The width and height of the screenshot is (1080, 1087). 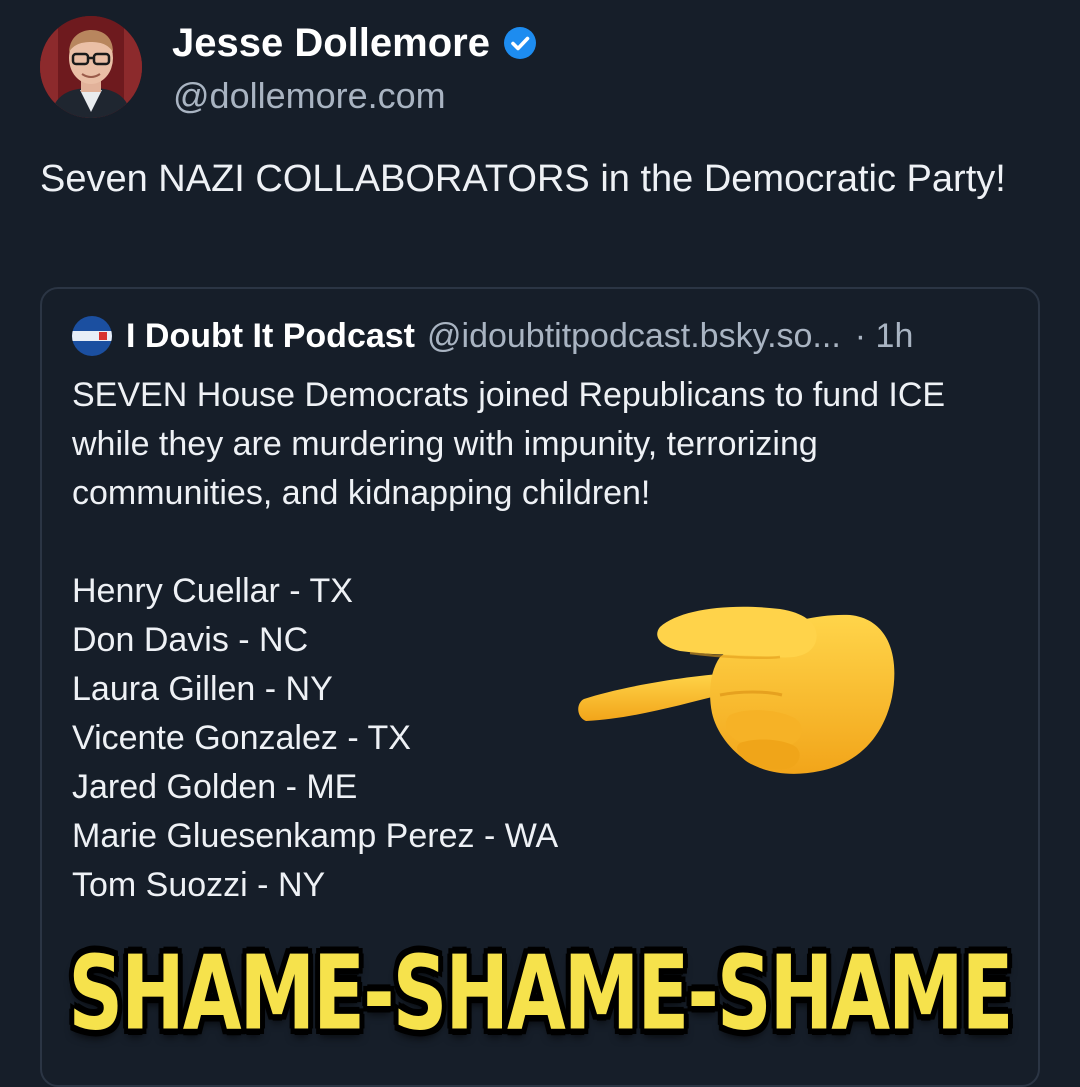 What do you see at coordinates (315, 836) in the screenshot?
I see `list-item: Marie Gluesenkamp Perez - WA` at bounding box center [315, 836].